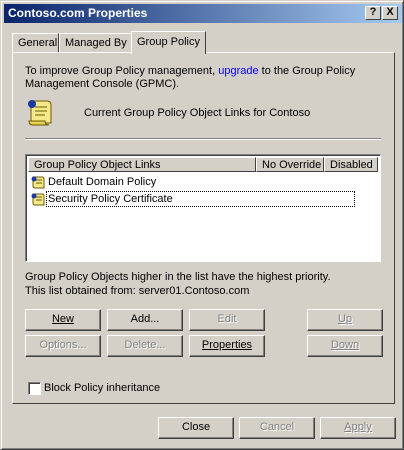 Image resolution: width=404 pixels, height=450 pixels. What do you see at coordinates (78, 13) in the screenshot?
I see `window-title: Contoso.com Properties` at bounding box center [78, 13].